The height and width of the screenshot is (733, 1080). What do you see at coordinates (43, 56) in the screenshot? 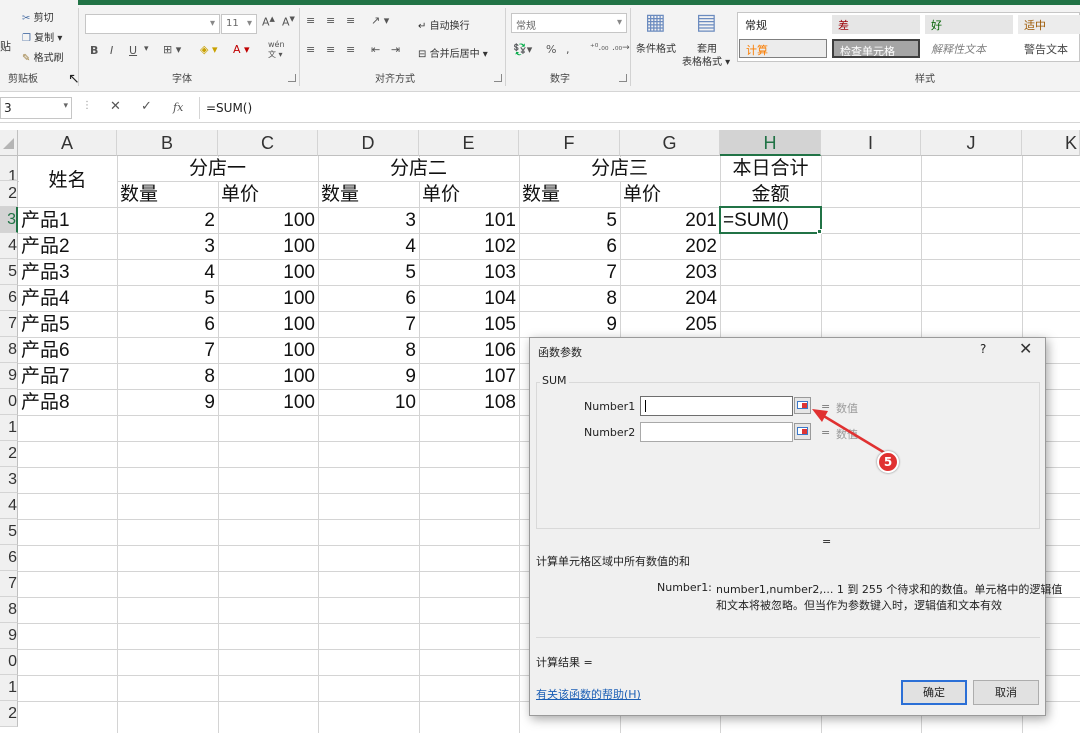
I see `format-painter-button: ✎ 格式刷` at bounding box center [43, 56].